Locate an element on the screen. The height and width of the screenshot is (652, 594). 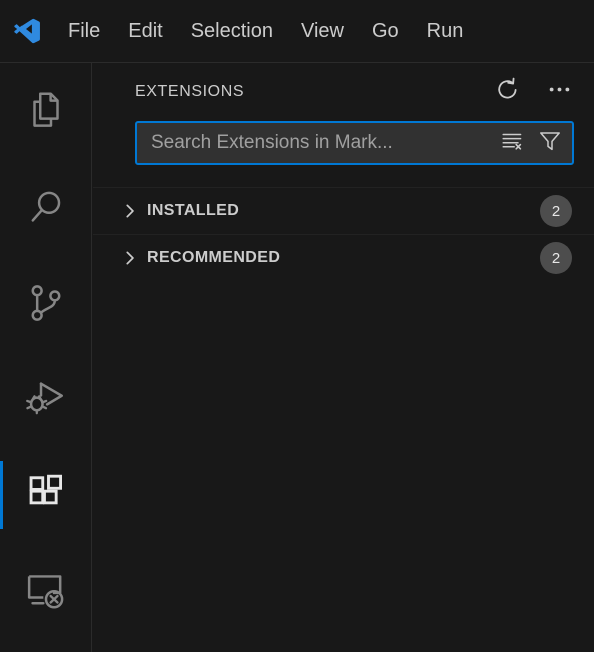
menu-item-go: Go is located at coordinates (385, 31).